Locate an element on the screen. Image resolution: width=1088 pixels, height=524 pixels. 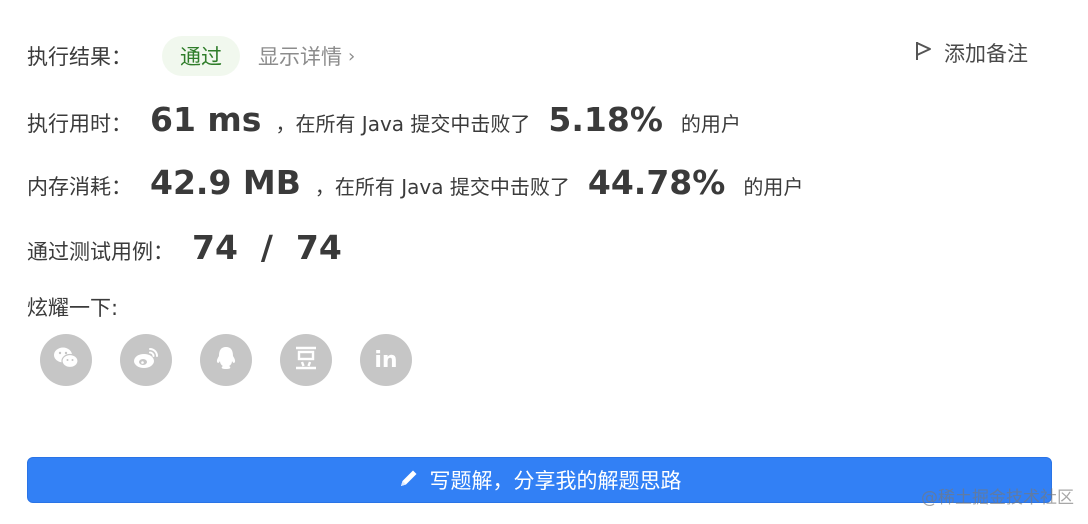
flag-icon is located at coordinates (924, 53).